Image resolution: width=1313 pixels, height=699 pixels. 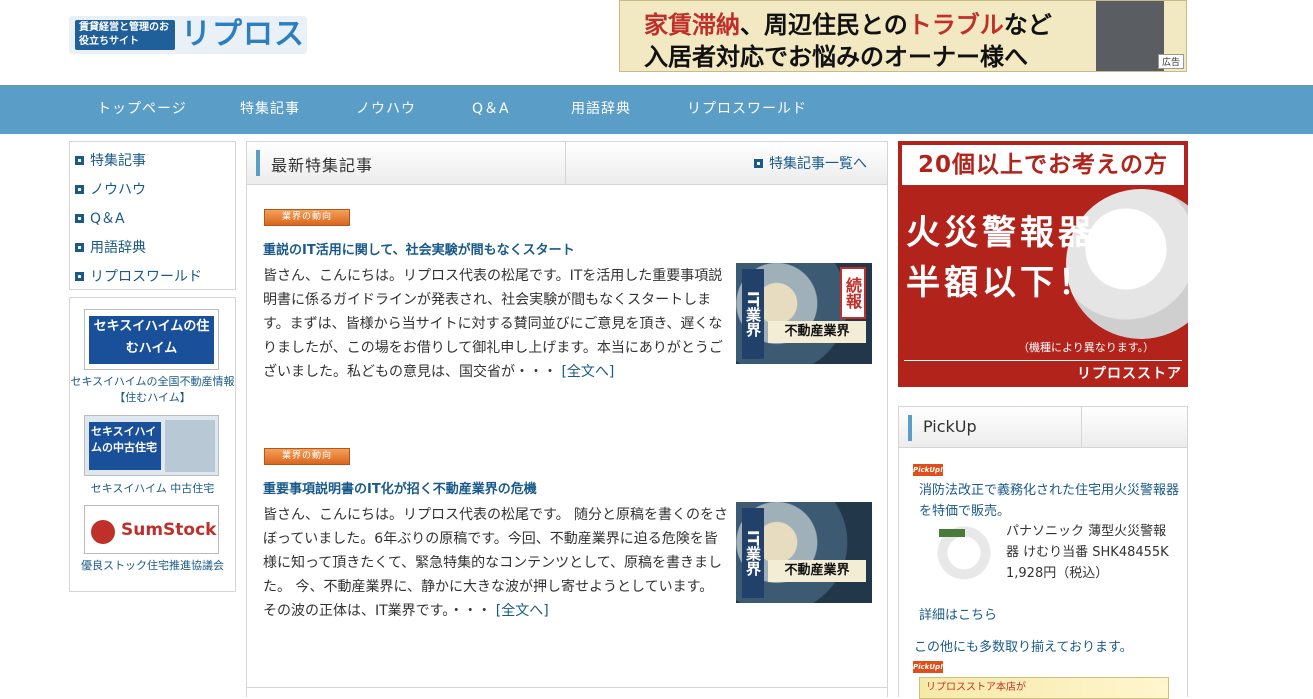 What do you see at coordinates (1044, 688) in the screenshot?
I see `store-banner: リプロスストア本店が` at bounding box center [1044, 688].